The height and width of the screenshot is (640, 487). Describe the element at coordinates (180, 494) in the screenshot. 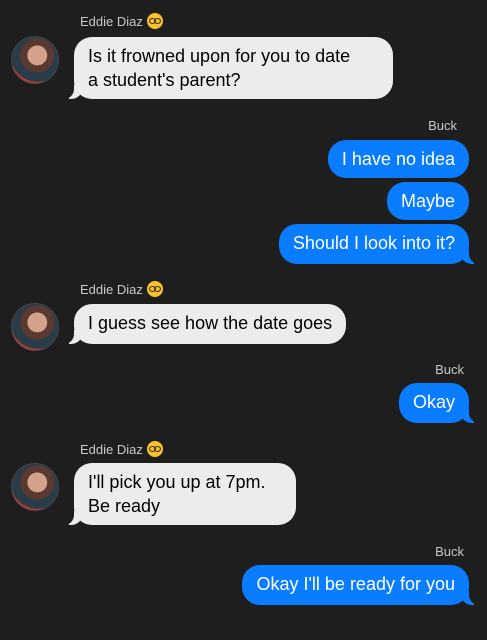

I see `message-bubble-incoming: I'll pick you up at 7pm. Be ready` at that location.